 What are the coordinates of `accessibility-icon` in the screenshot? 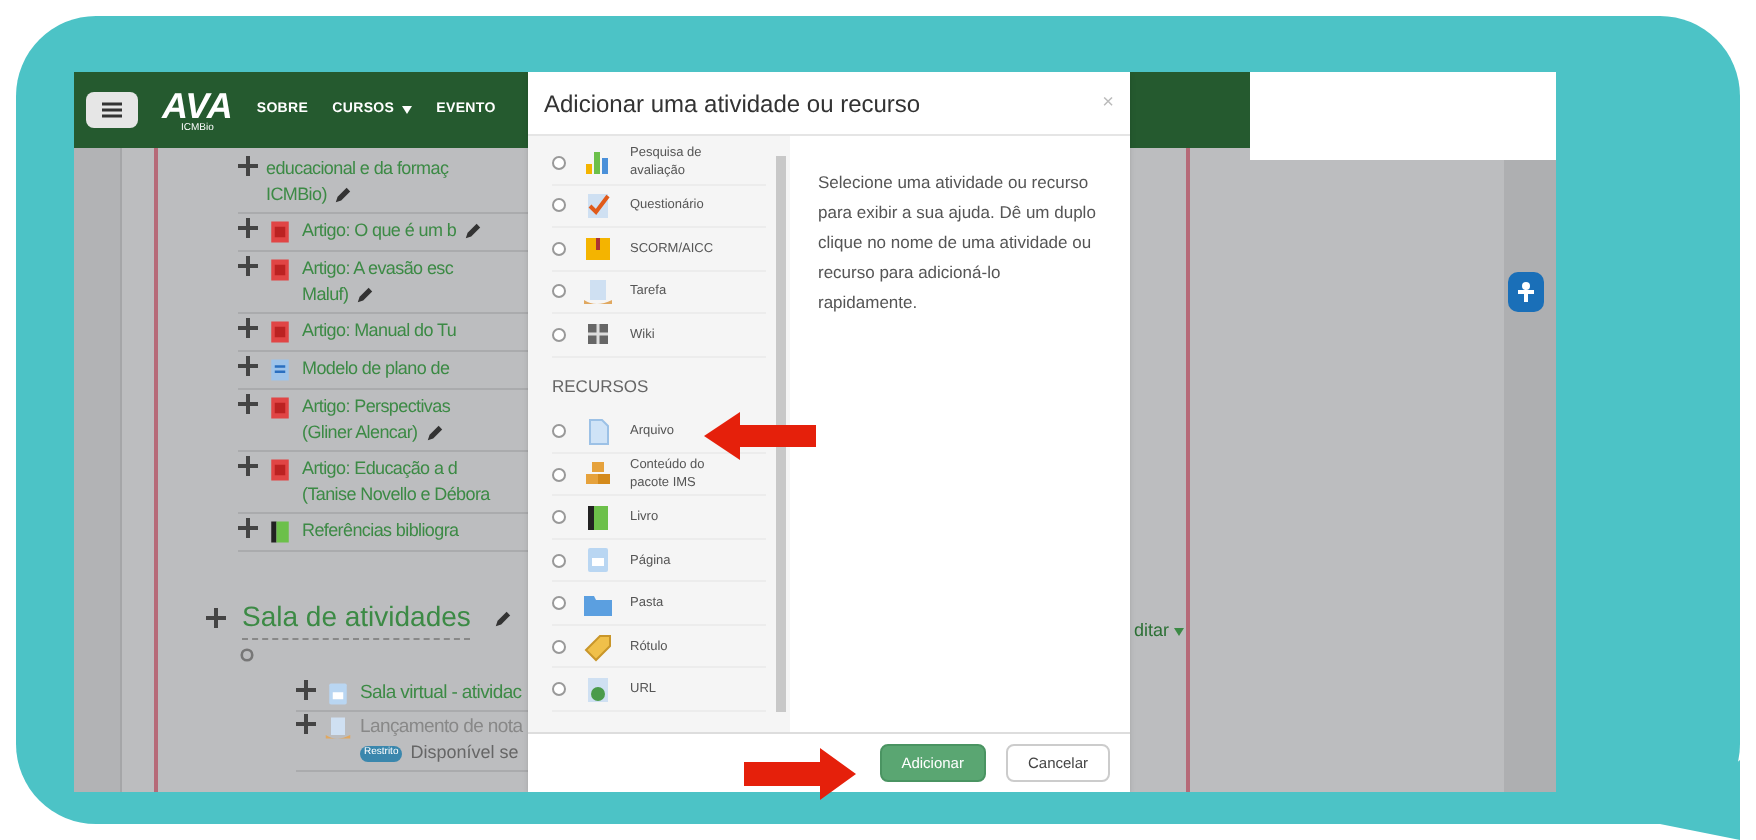 It's located at (1526, 292).